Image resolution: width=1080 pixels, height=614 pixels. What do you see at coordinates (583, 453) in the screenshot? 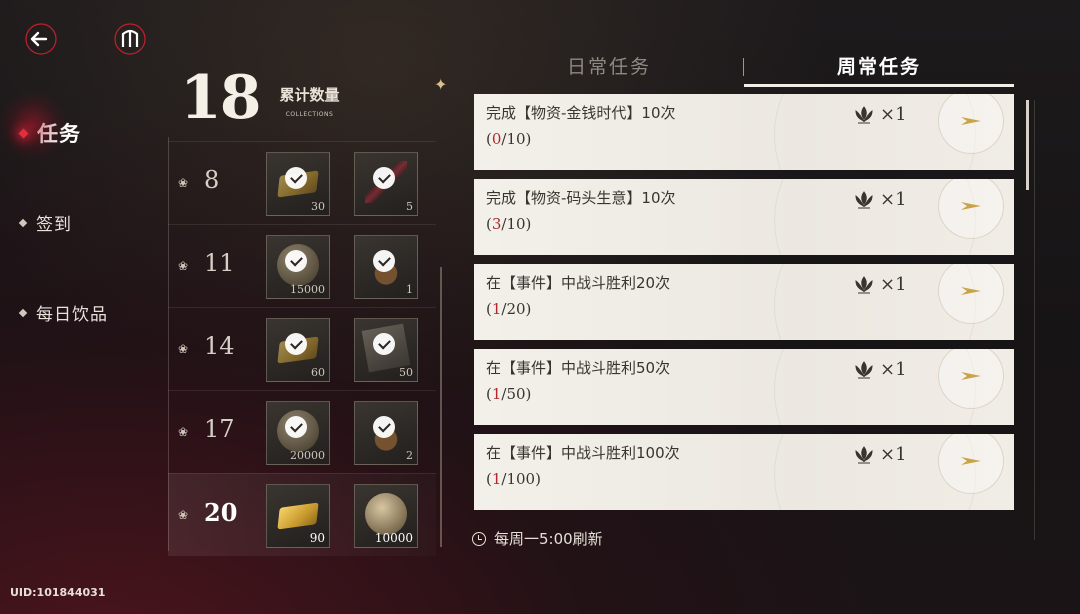
I see `task-description: 在【事件】中战斗胜利100次` at bounding box center [583, 453].